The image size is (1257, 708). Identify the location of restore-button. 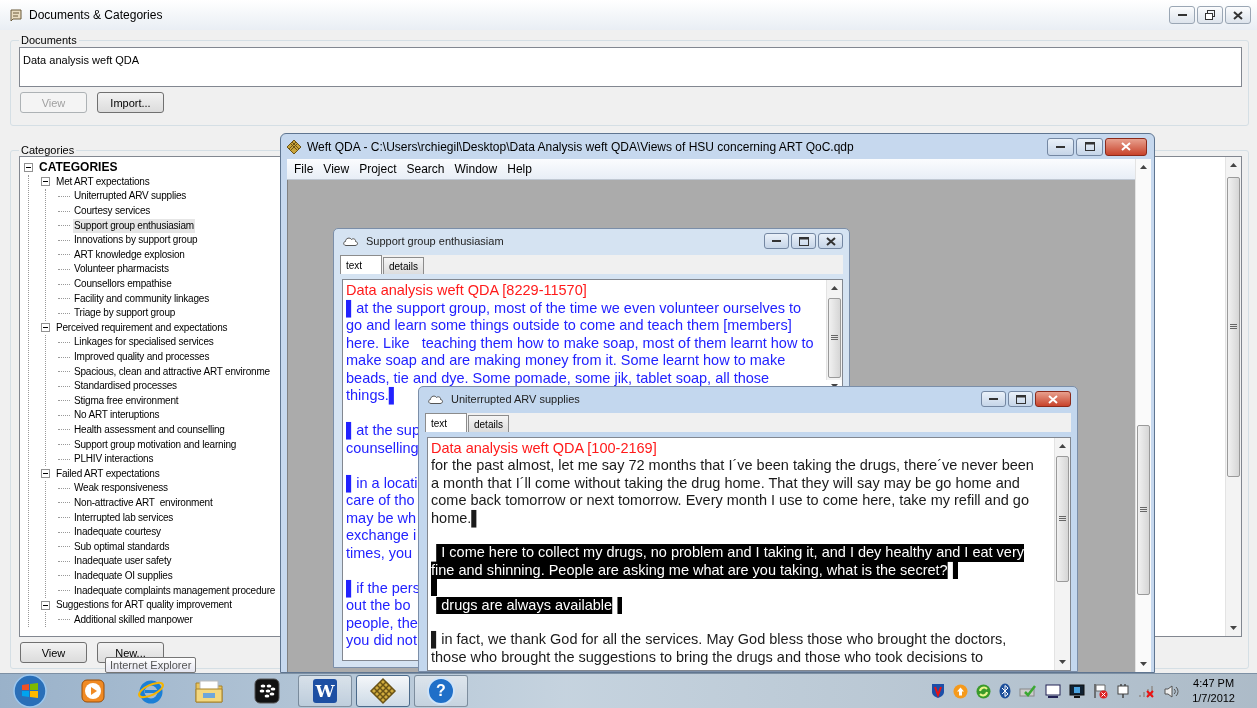
(1210, 15).